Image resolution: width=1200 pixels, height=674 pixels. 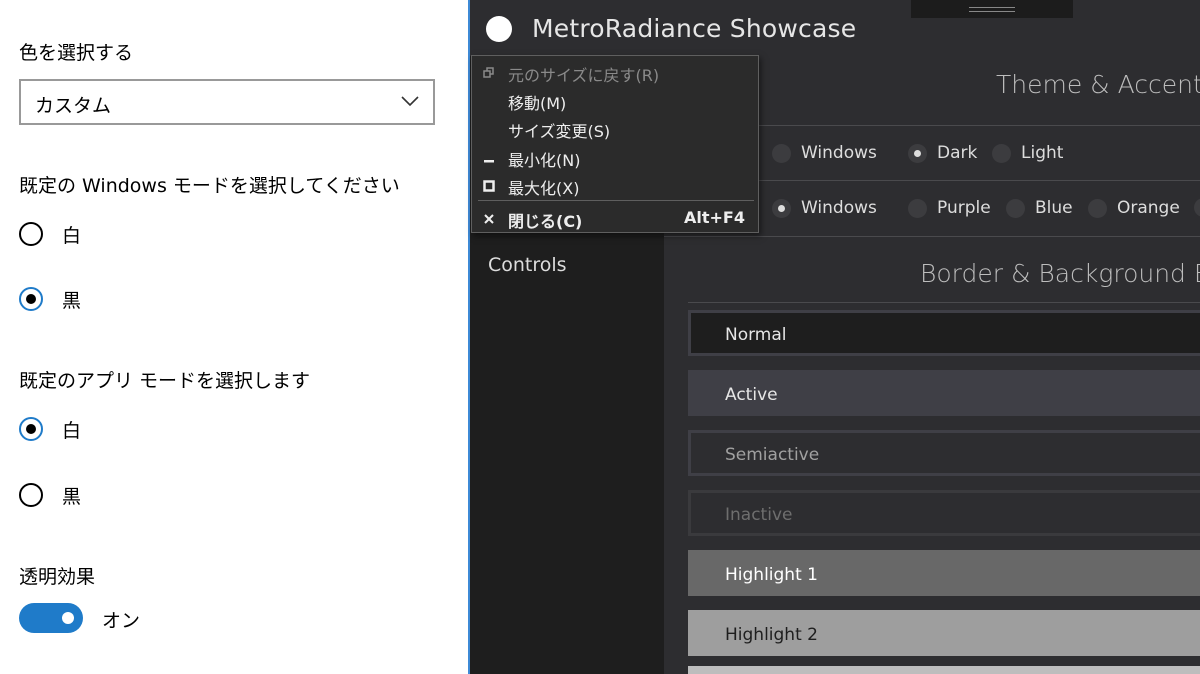 What do you see at coordinates (410, 101) in the screenshot?
I see `chevron-down-icon` at bounding box center [410, 101].